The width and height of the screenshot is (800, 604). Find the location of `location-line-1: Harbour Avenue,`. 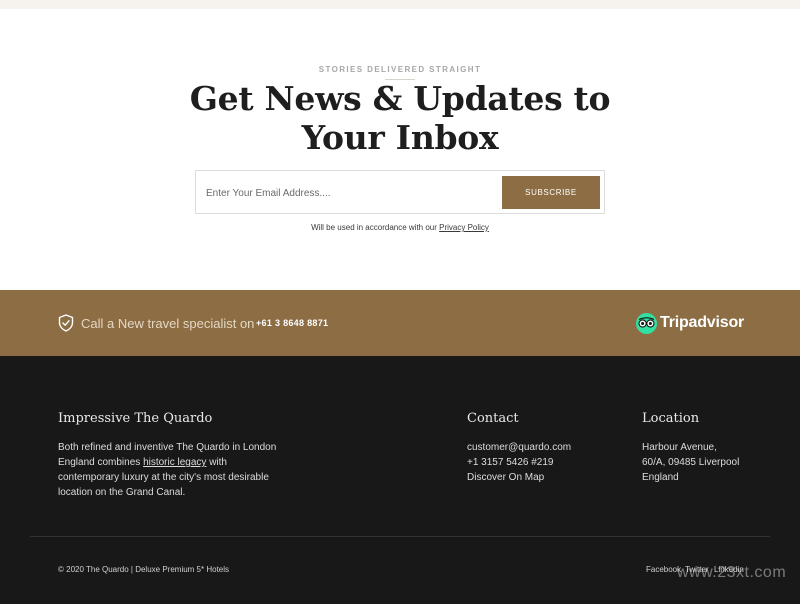

location-line-1: Harbour Avenue, is located at coordinates (679, 447).